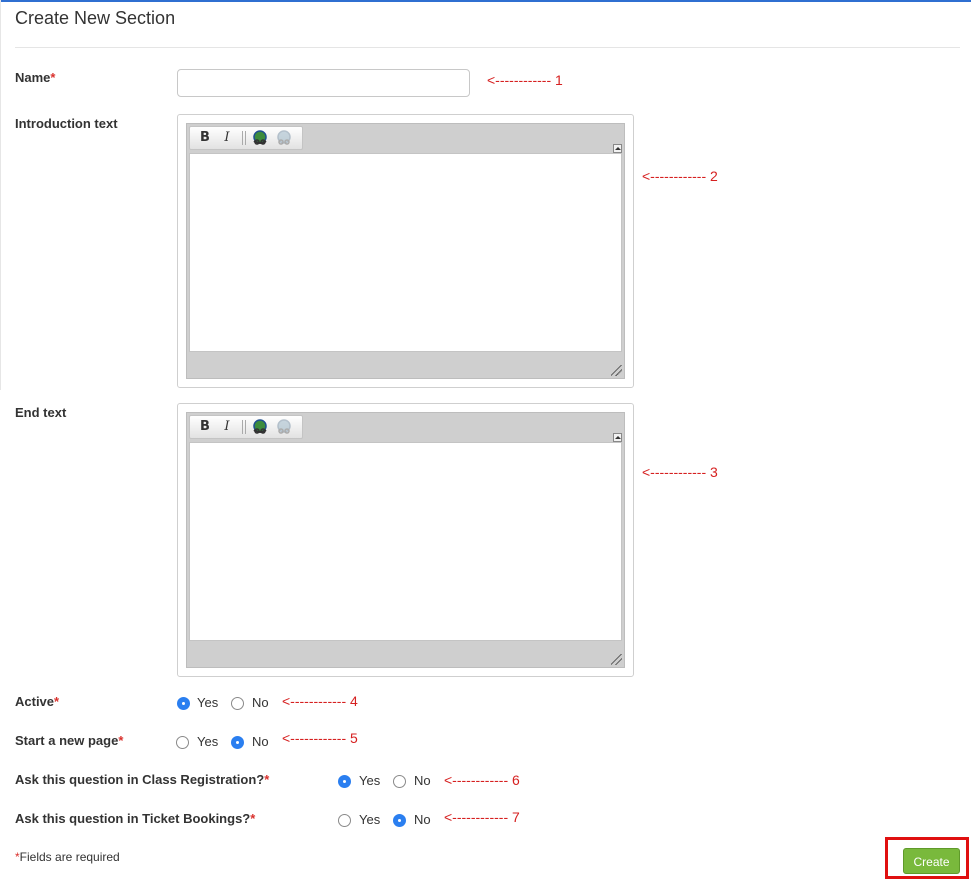 The height and width of the screenshot is (879, 971). What do you see at coordinates (320, 701) in the screenshot?
I see `annotation-4: <------------ 4` at bounding box center [320, 701].